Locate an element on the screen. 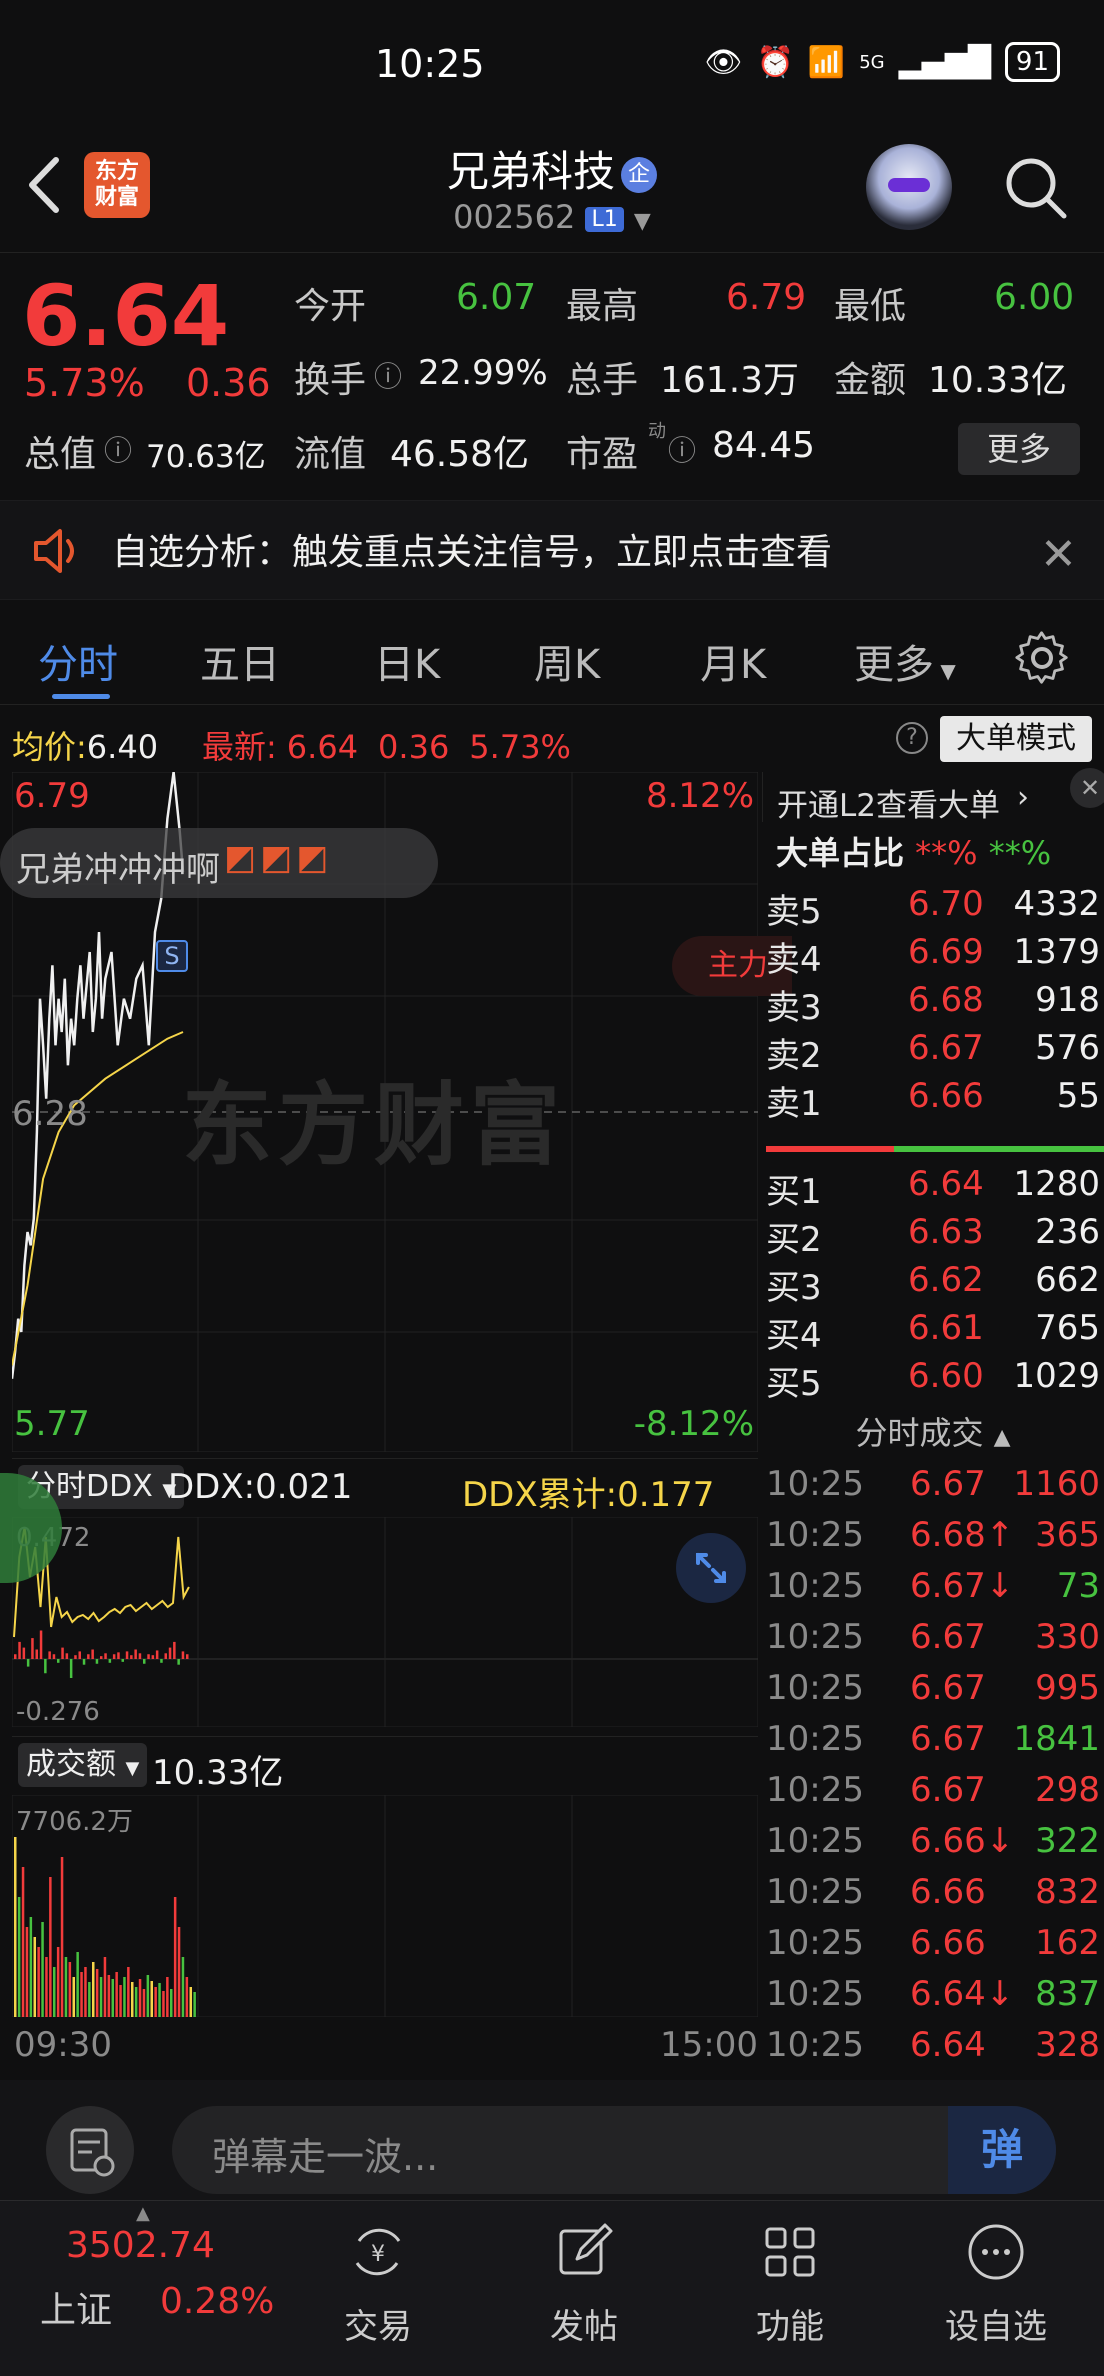  big-order-mode-button: 大单模式 is located at coordinates (1016, 739).